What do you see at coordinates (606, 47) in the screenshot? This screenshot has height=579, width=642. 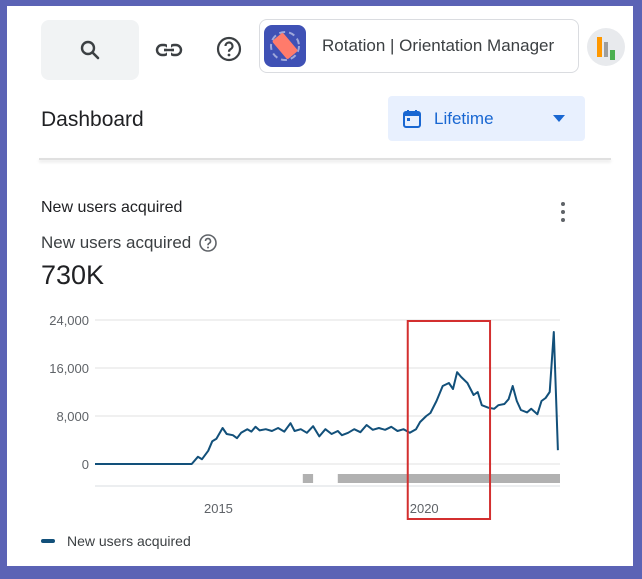 I see `avatar` at bounding box center [606, 47].